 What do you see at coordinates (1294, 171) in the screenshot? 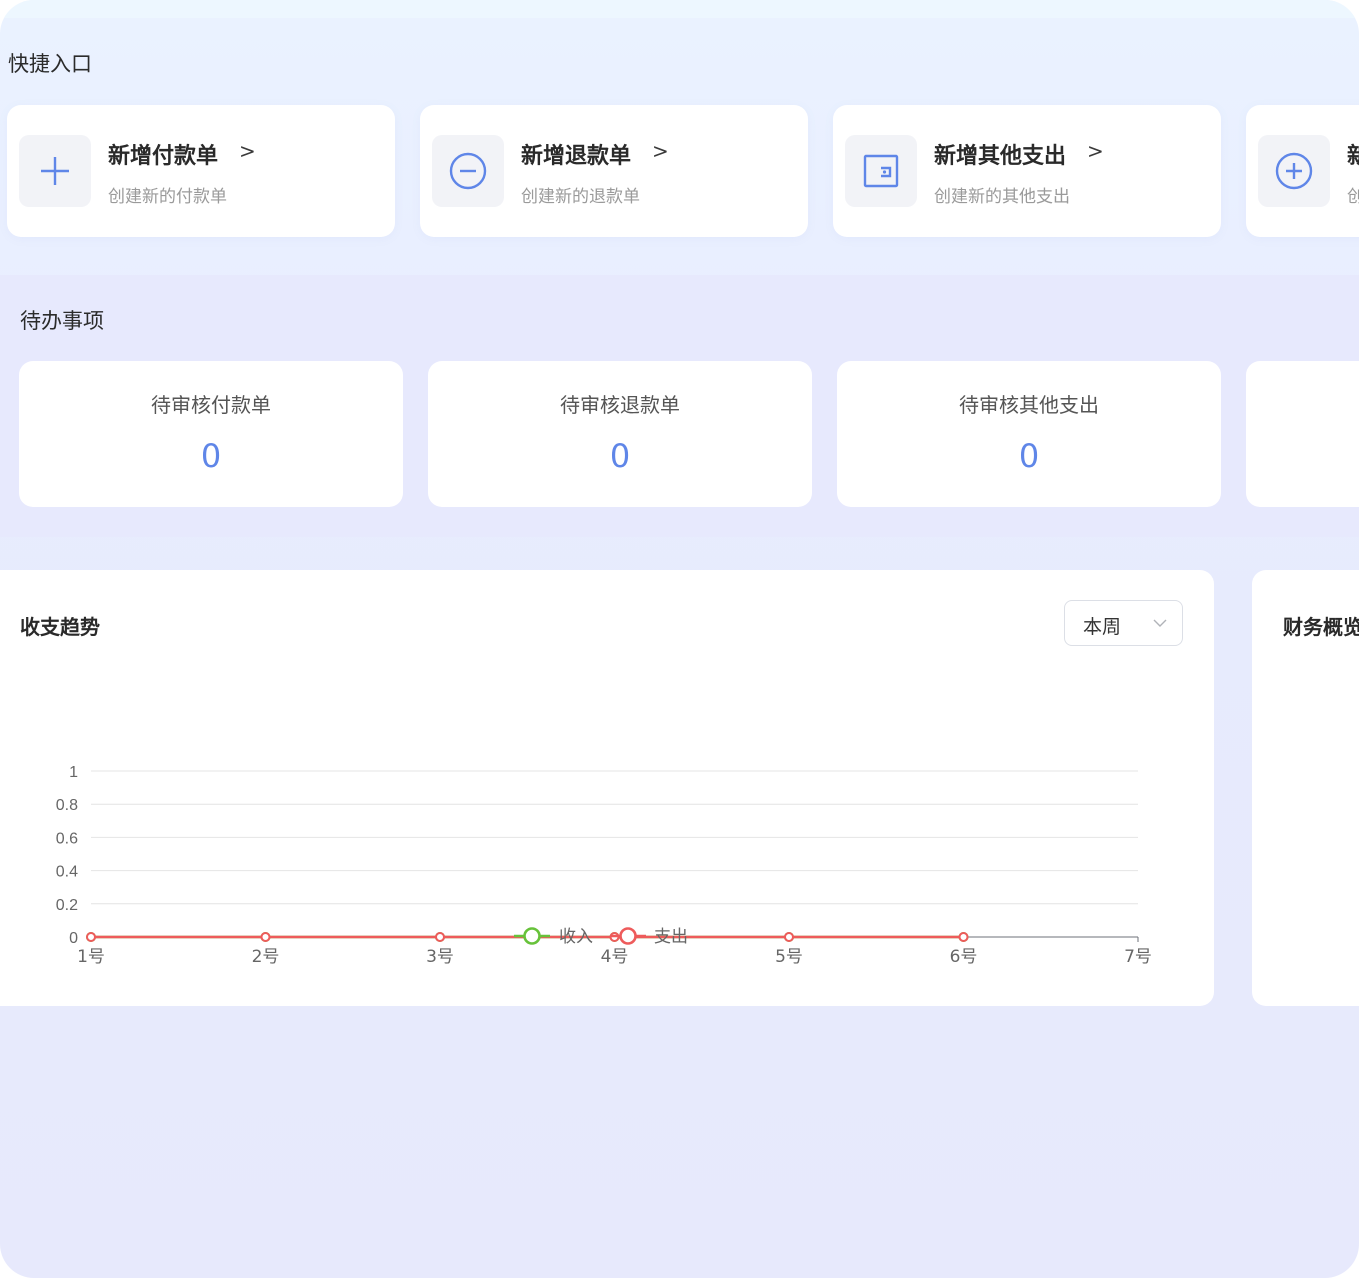
I see `plus-circle-icon` at bounding box center [1294, 171].